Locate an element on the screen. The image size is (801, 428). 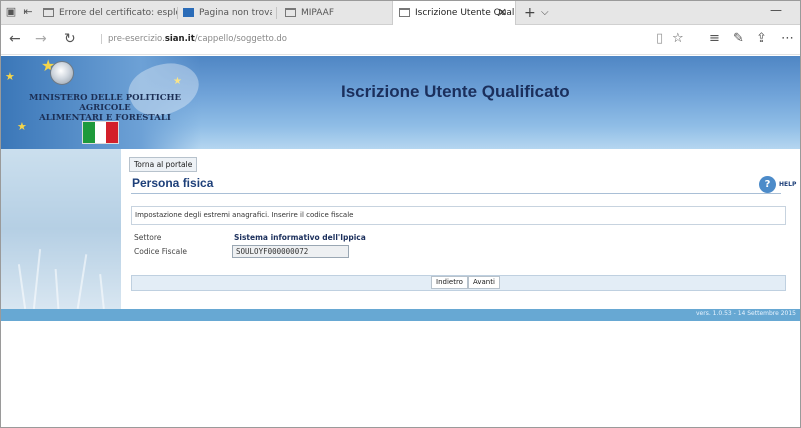
codice-fiscale-field: SOULOYF000000072 is located at coordinates (290, 251).